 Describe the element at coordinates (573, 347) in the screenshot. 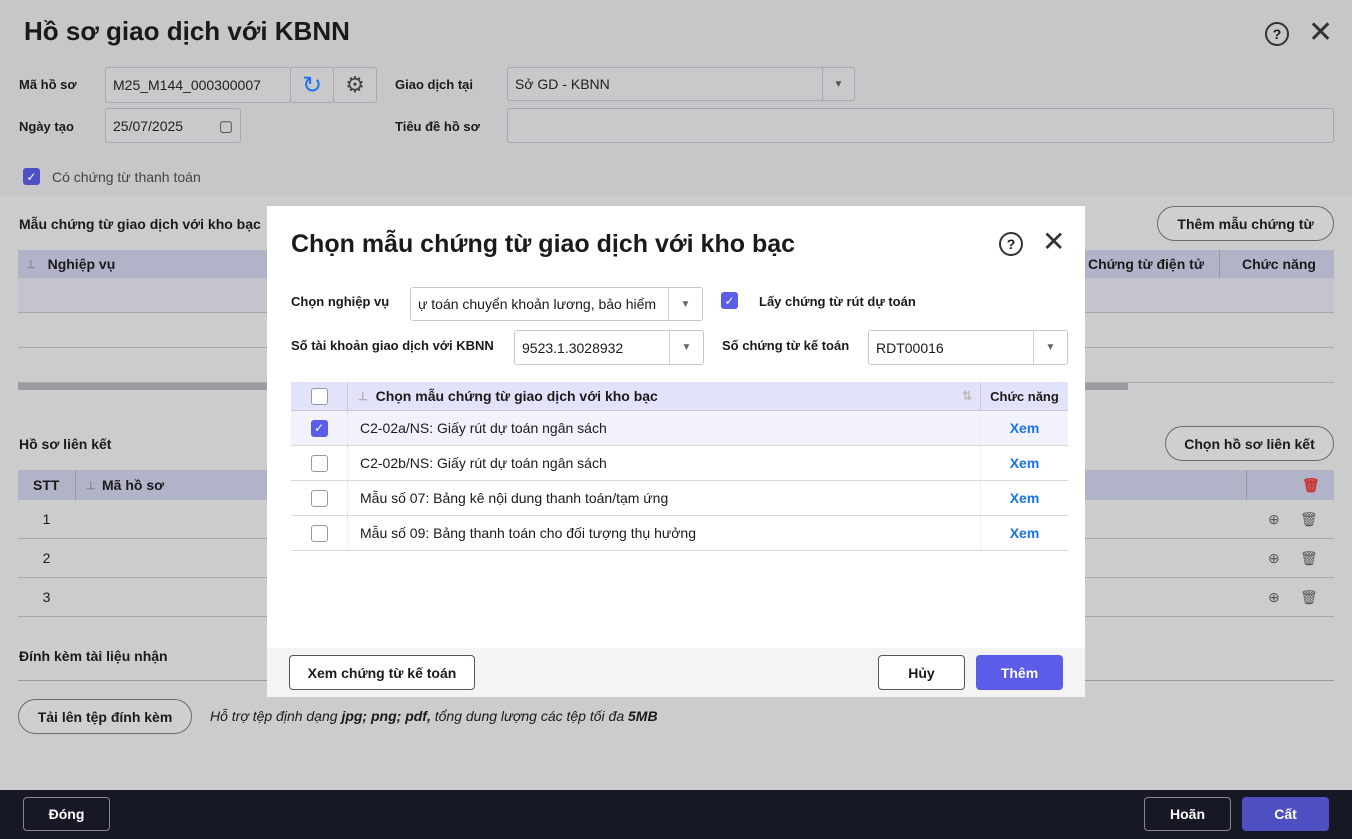

I see `tai-khoan-value: 9523.1.3028932` at that location.